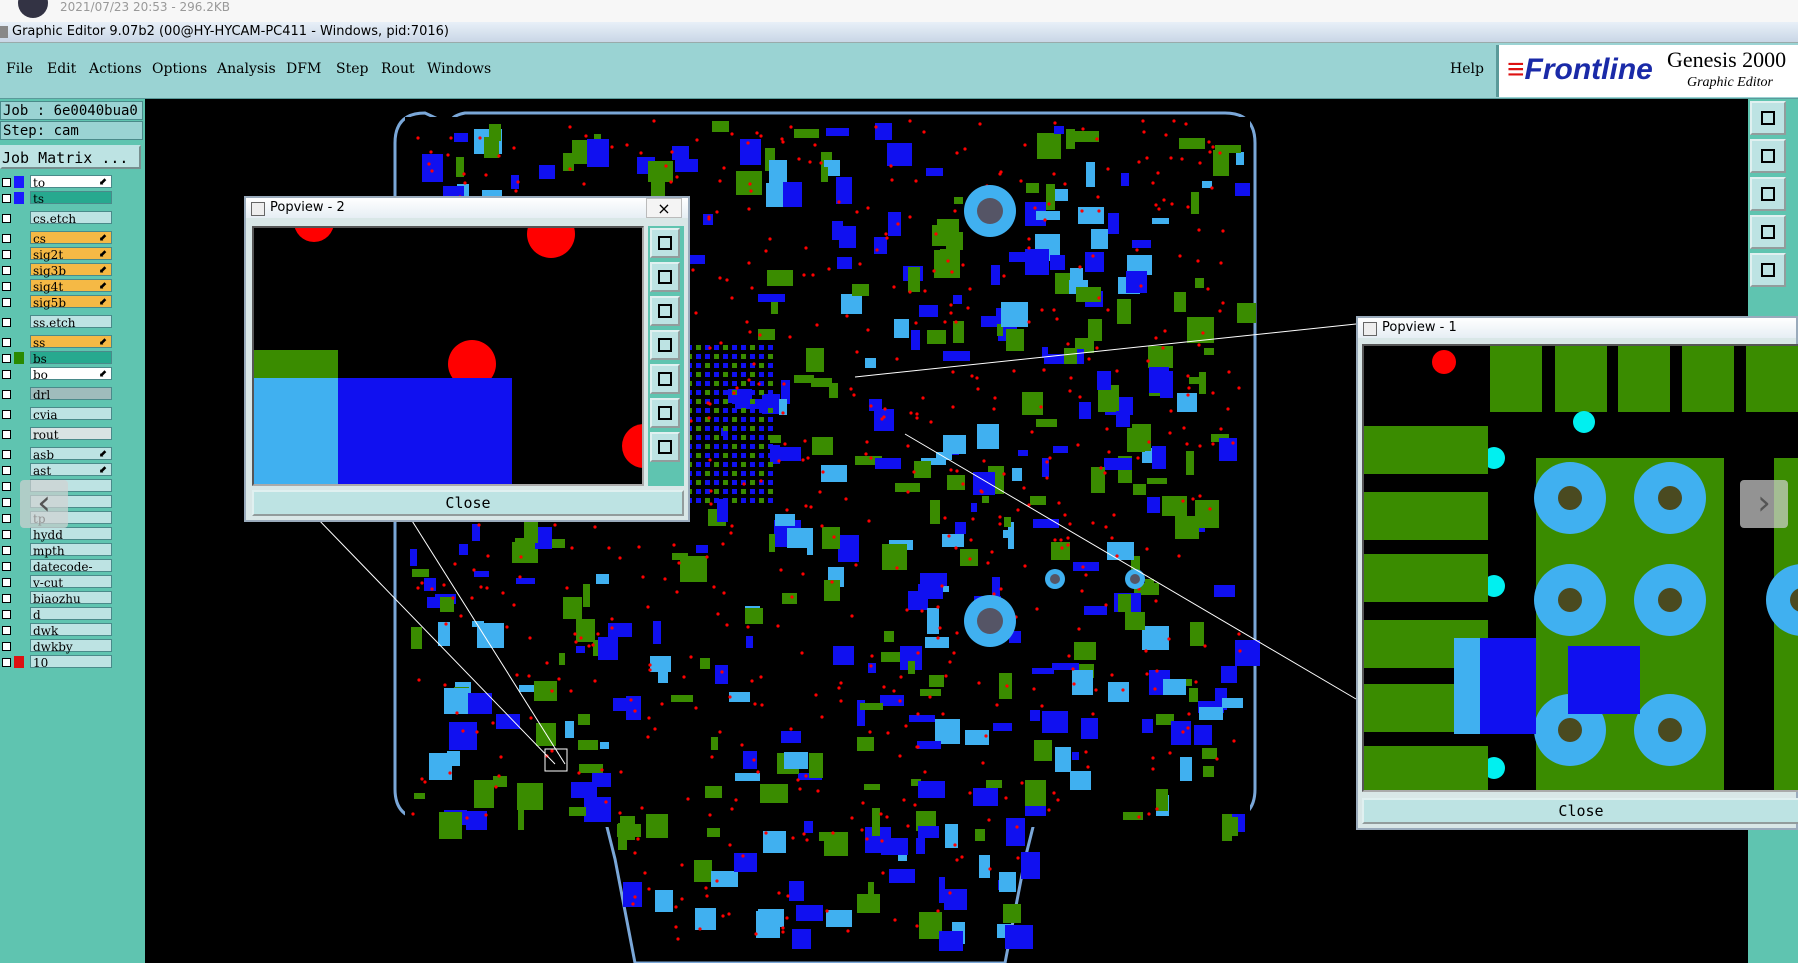  Describe the element at coordinates (467, 208) in the screenshot. I see `popview-2-title-bar: Popview - 2 ×` at that location.